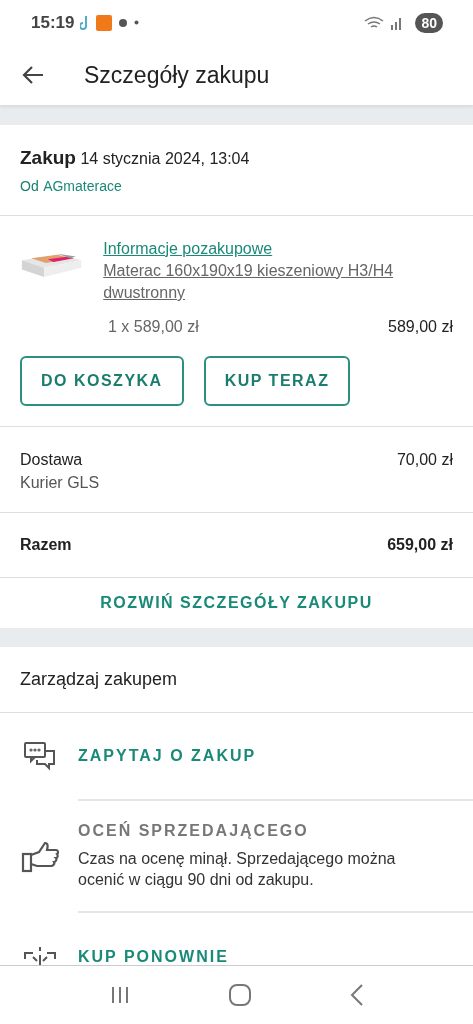 The image size is (473, 1024). What do you see at coordinates (40, 857) in the screenshot?
I see `thumbs-up-icon` at bounding box center [40, 857].